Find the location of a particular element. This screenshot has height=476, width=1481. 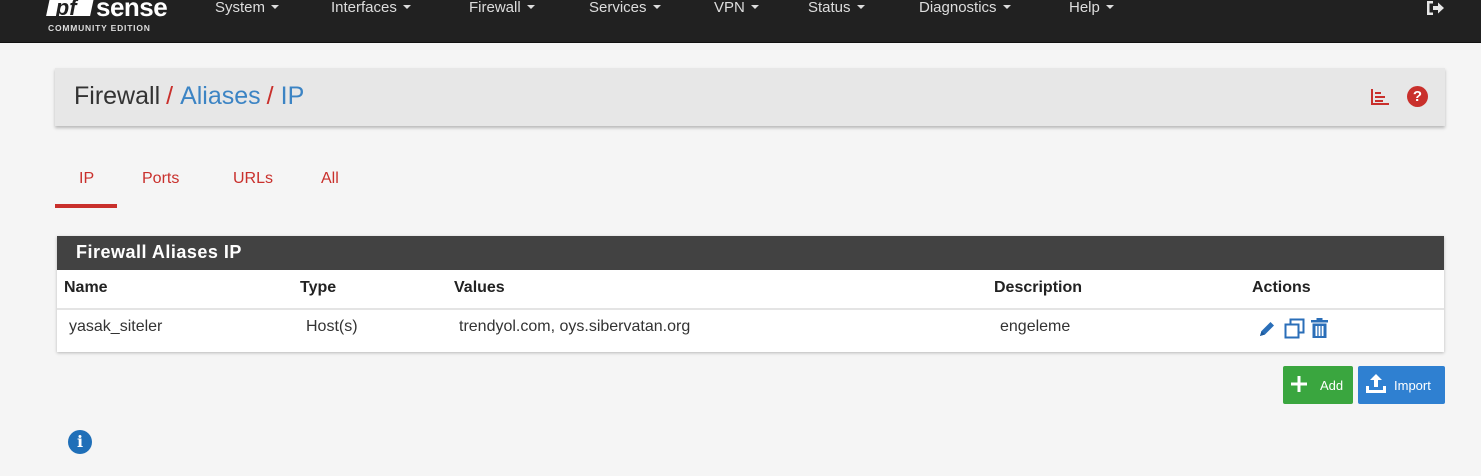

logo-box-text: pf is located at coordinates (66, 10).